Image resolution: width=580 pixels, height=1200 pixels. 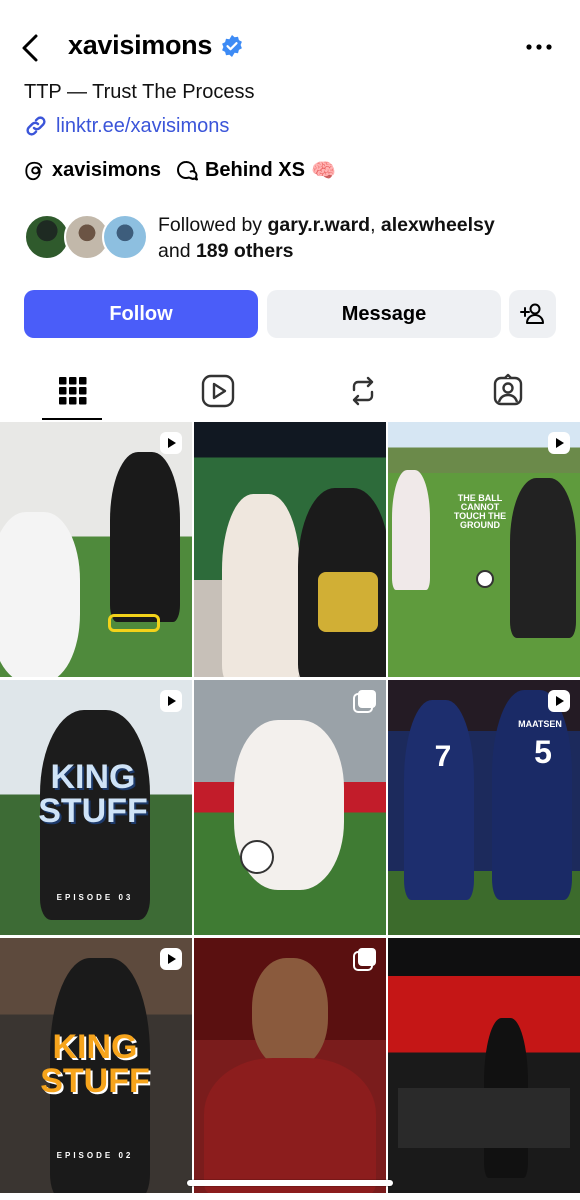 I want to click on bio-link-text: linktr.ee/xavisimons, so click(x=143, y=125).